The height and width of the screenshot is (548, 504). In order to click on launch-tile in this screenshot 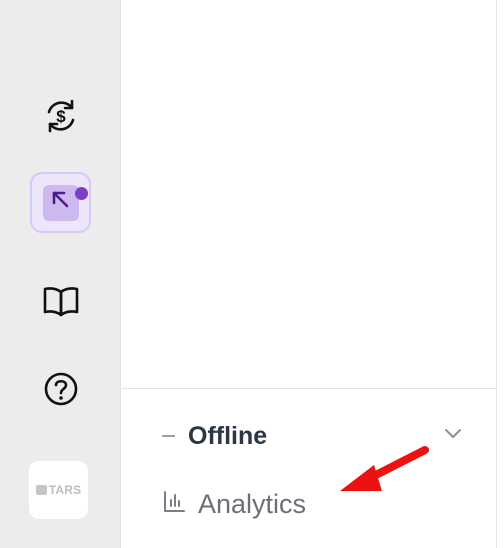, I will do `click(60, 202)`.